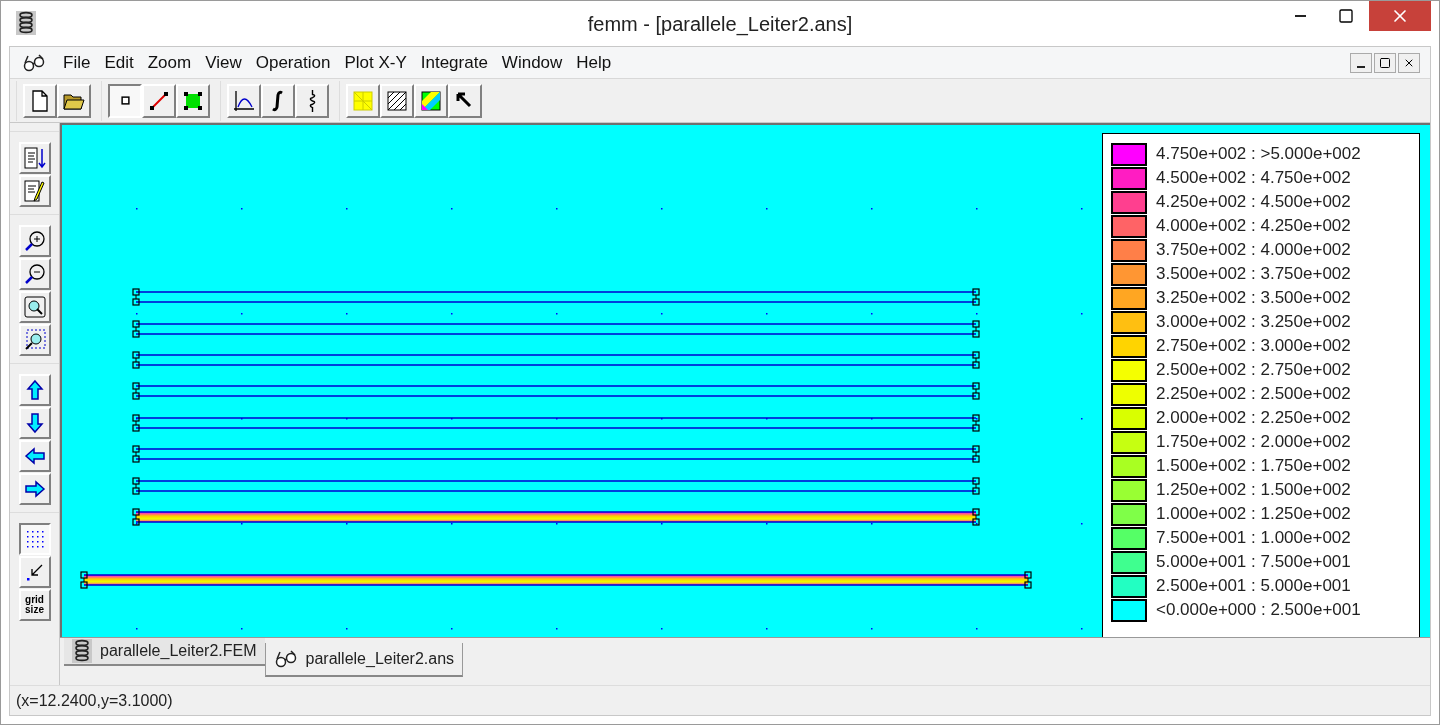 This screenshot has width=1440, height=725. What do you see at coordinates (594, 62) in the screenshot?
I see `menu-item: Help` at bounding box center [594, 62].